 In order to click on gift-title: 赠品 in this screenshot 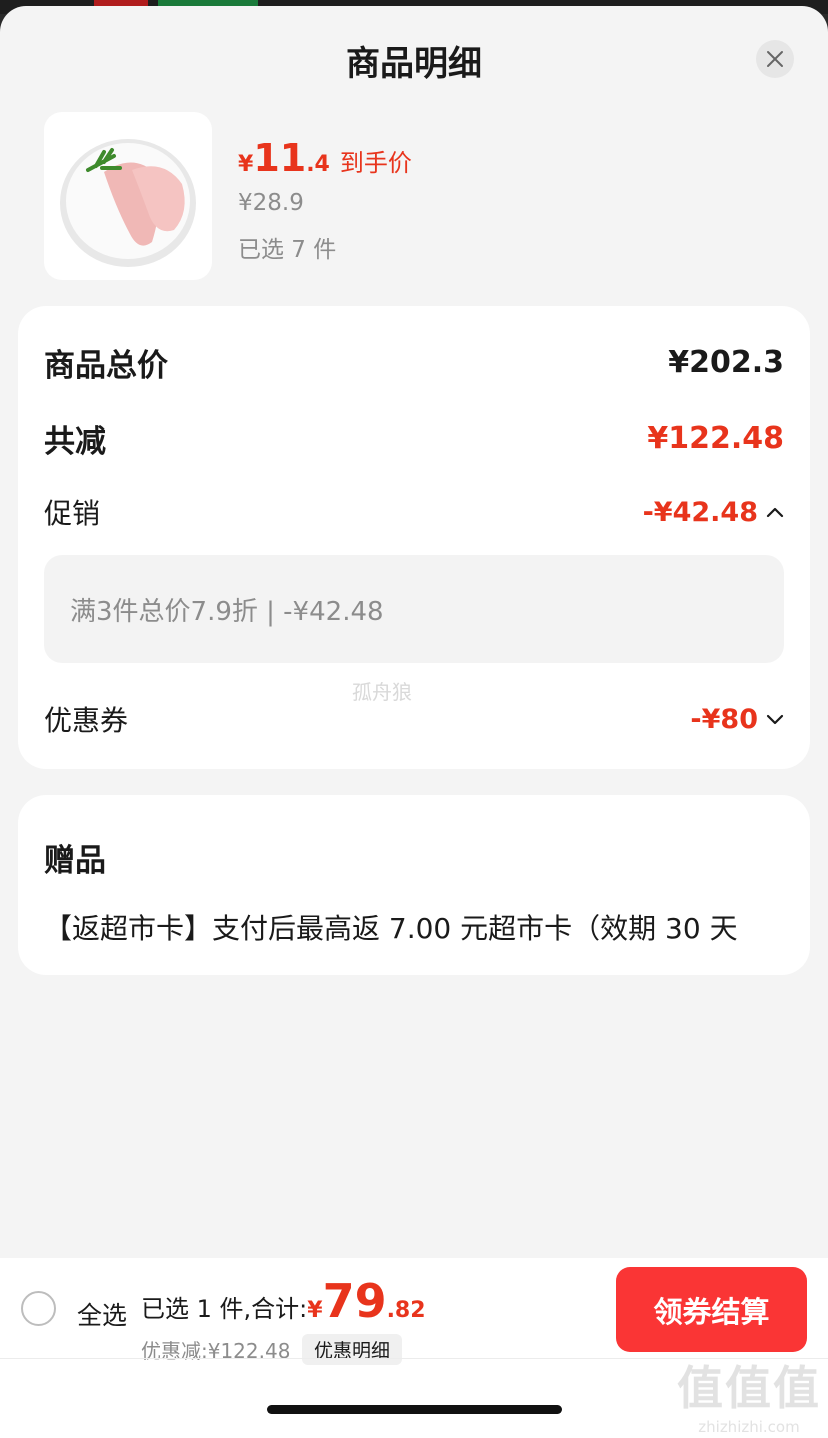, I will do `click(75, 861)`.